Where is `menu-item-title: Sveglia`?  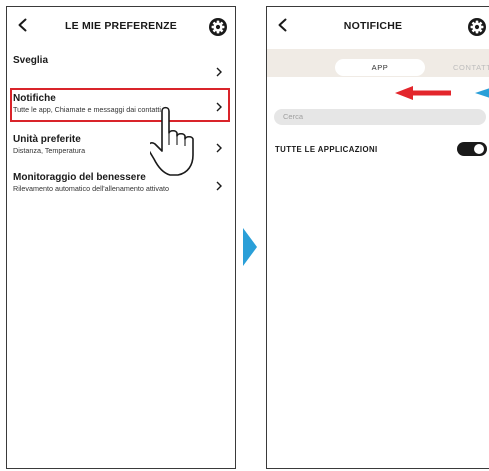
menu-item-title: Sveglia is located at coordinates (31, 60).